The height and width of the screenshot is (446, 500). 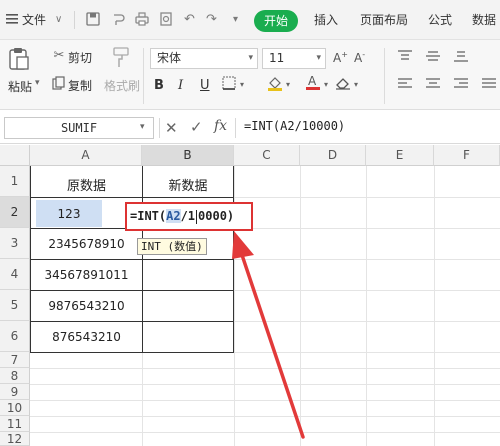 I want to click on row-header-5: 5, so click(x=15, y=305).